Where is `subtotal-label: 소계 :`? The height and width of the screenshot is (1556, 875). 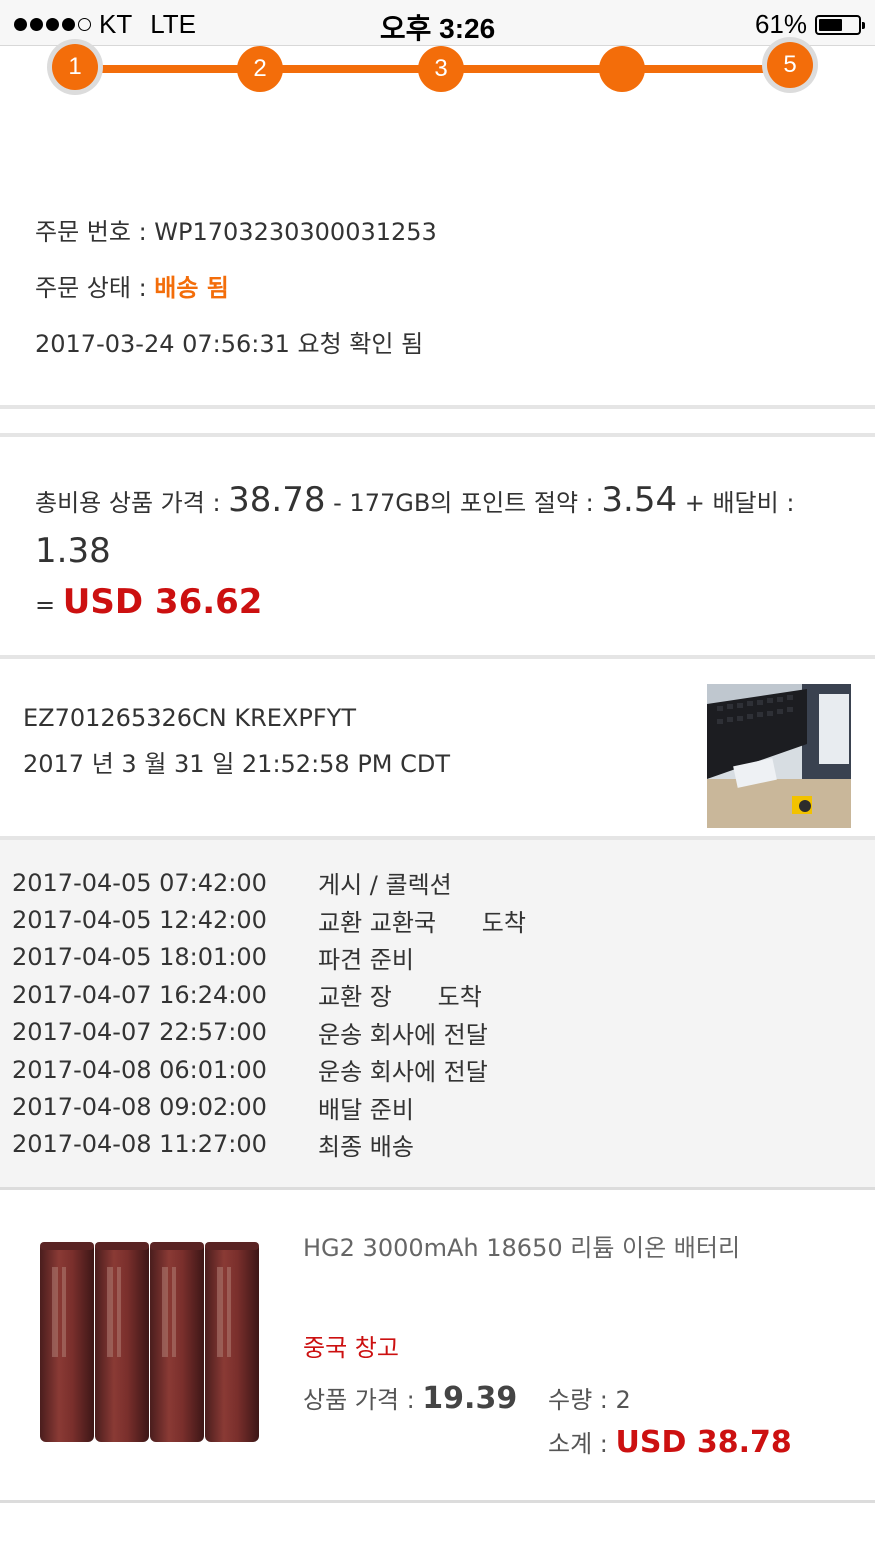 subtotal-label: 소계 : is located at coordinates (582, 1444).